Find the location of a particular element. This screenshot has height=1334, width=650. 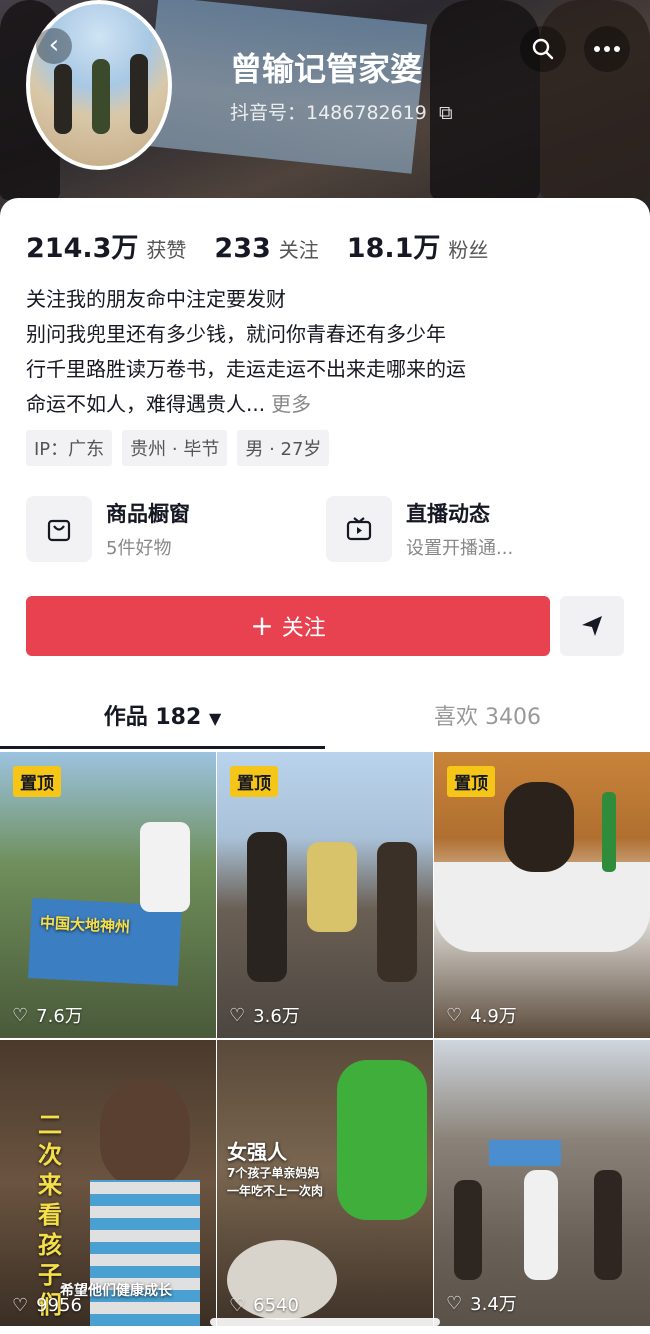

tag-ip: IP：广东 is located at coordinates (69, 448).